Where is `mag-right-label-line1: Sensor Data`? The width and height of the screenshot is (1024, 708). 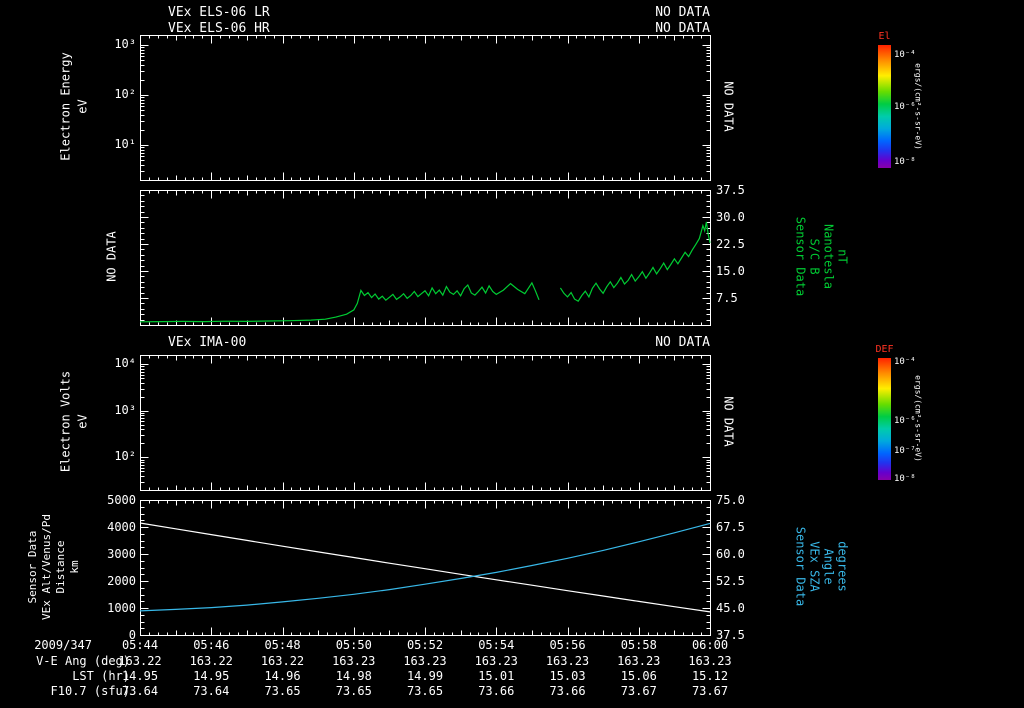
mag-right-label-line1: Sensor Data is located at coordinates (800, 256).